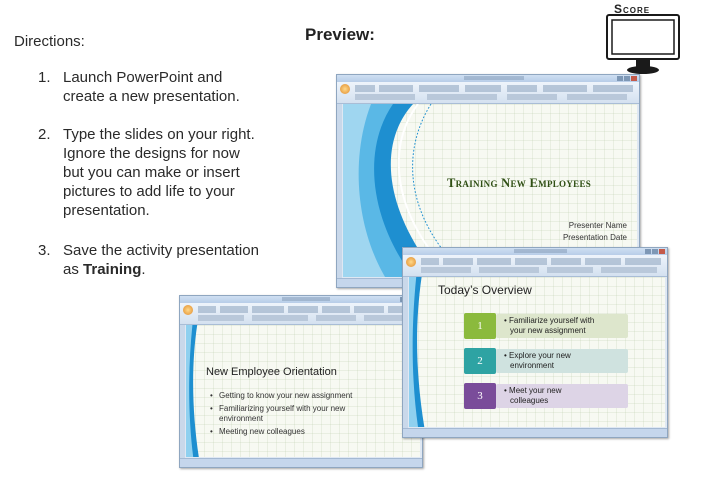 Image resolution: width=702 pixels, height=479 pixels. I want to click on step-line: as Training., so click(161, 269).